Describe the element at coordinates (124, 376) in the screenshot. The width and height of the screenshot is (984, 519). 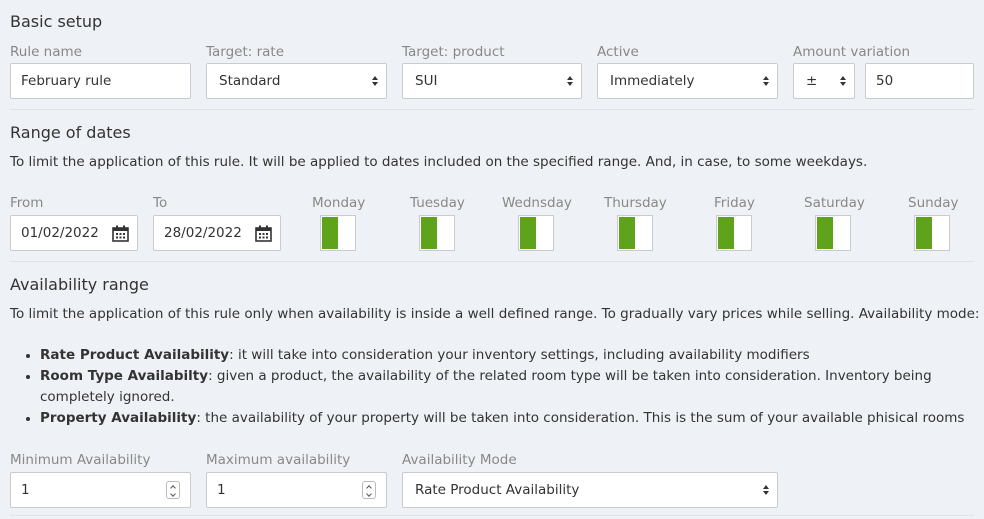
I see `mode-name: Room Type Availabilty` at that location.